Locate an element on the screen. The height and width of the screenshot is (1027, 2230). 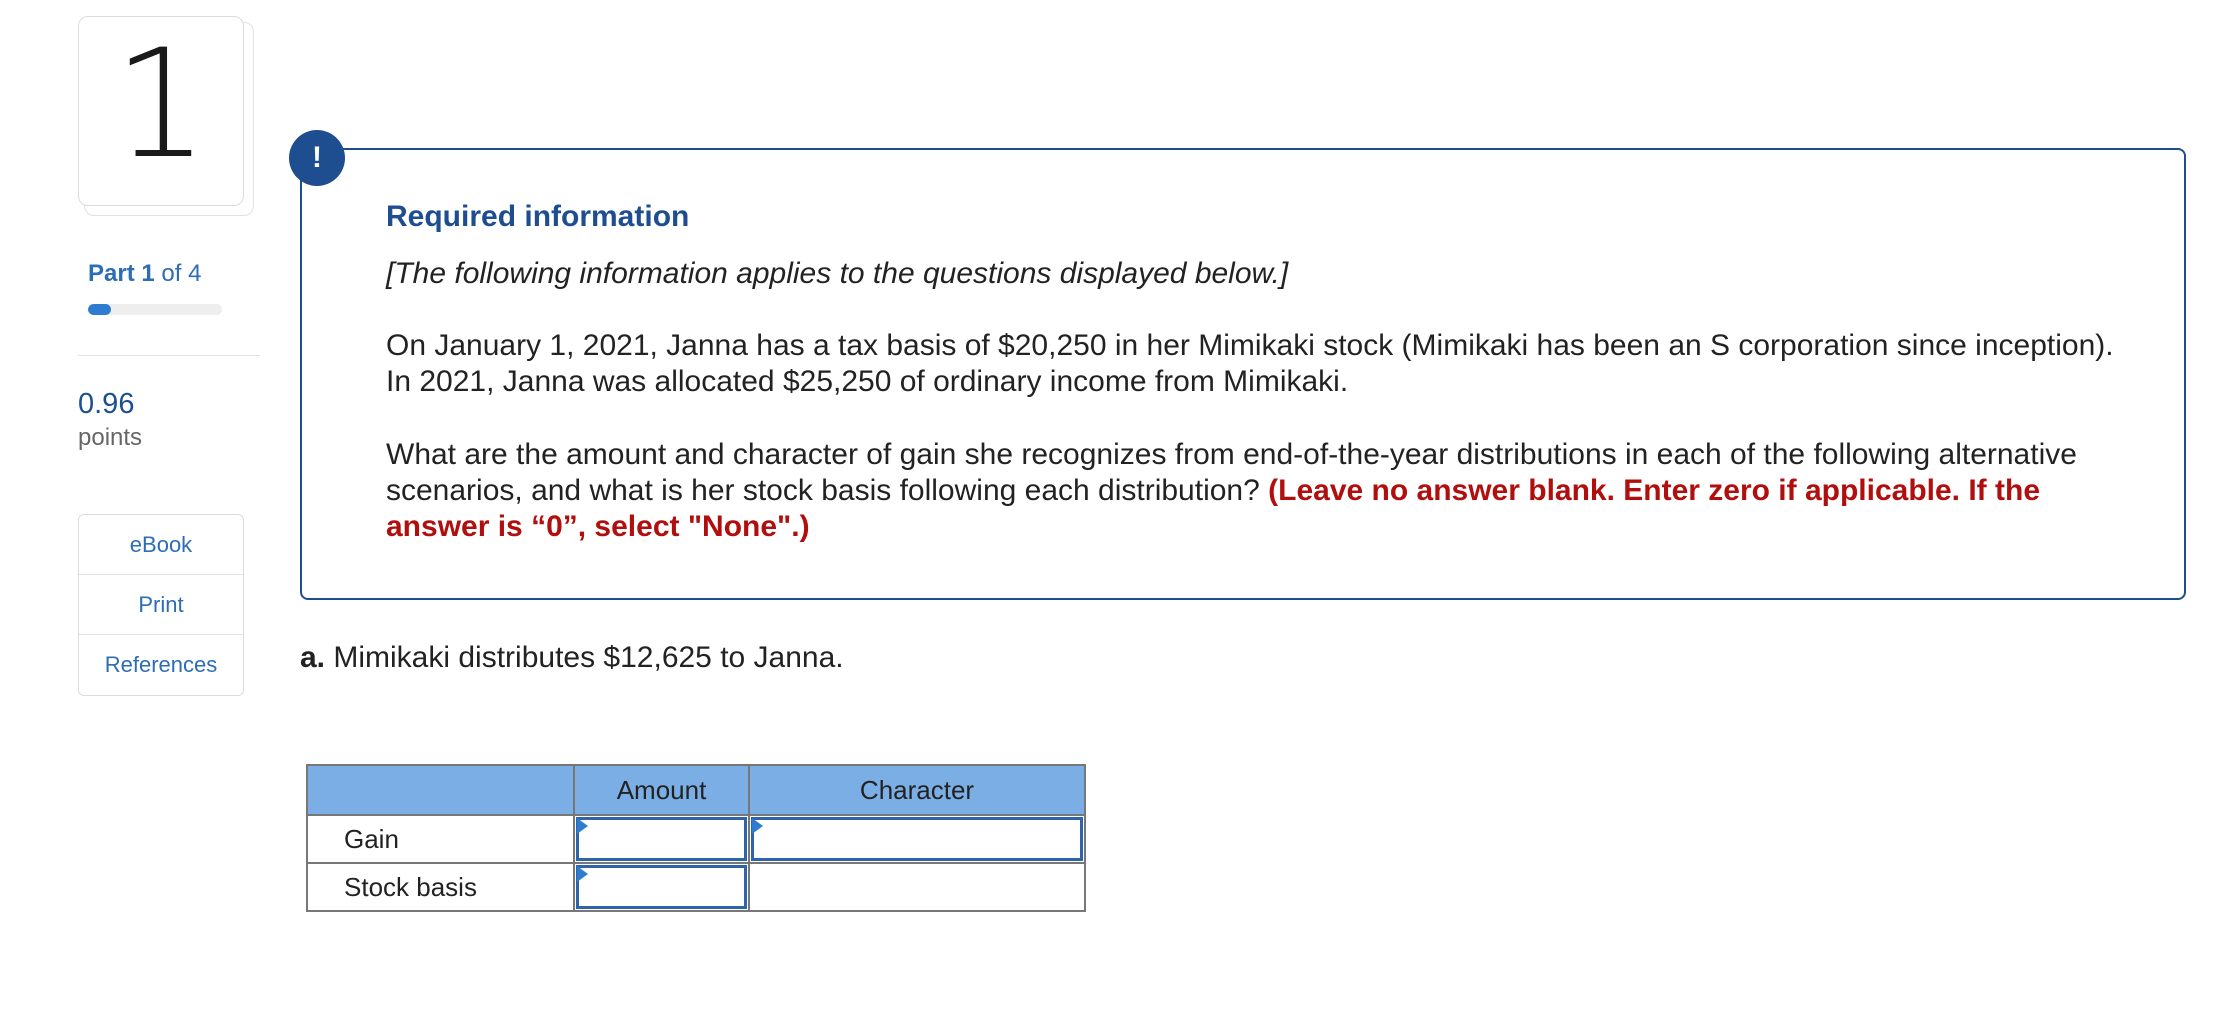
stock-basis-amount-cell is located at coordinates (661, 887).